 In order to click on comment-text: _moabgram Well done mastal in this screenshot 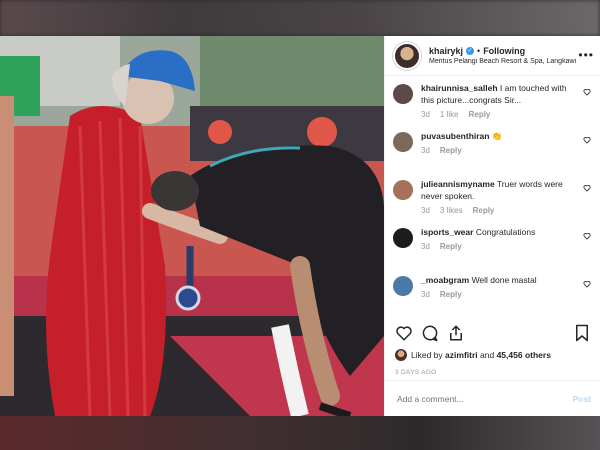, I will do `click(501, 280)`.